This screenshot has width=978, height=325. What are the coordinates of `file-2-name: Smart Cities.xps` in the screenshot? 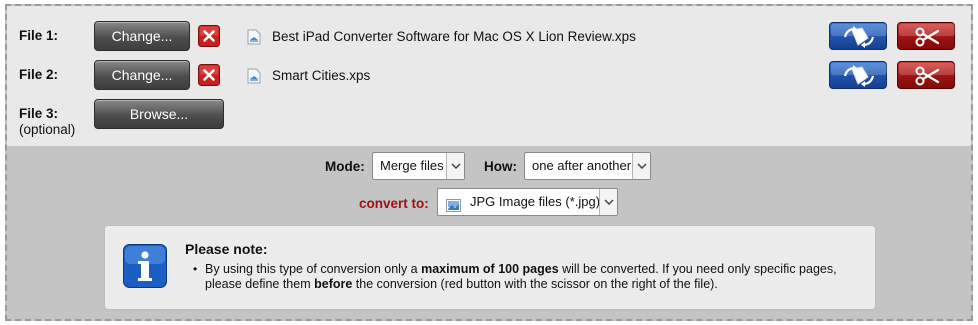 It's located at (321, 75).